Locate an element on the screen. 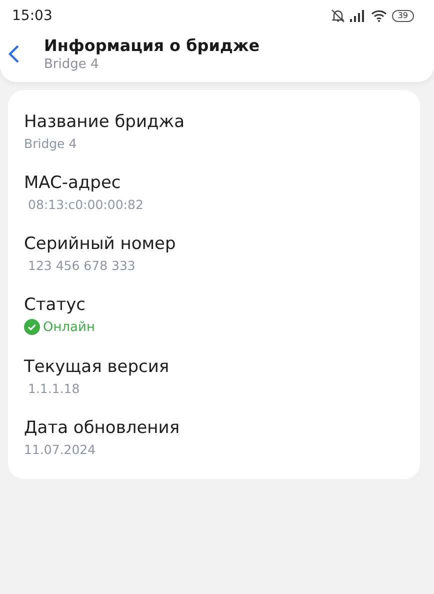 The height and width of the screenshot is (594, 434). page-title: Информация о бридже is located at coordinates (152, 45).